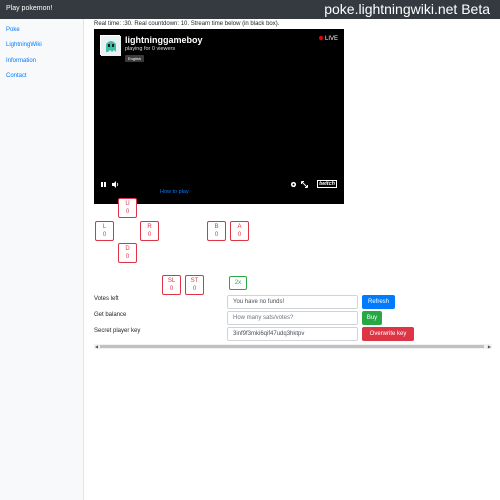 The height and width of the screenshot is (500, 500). What do you see at coordinates (171, 281) in the screenshot?
I see `button-label: SL` at bounding box center [171, 281].